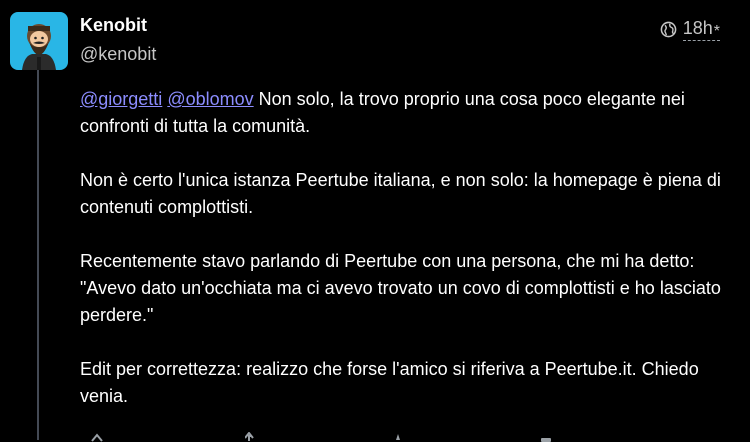 The height and width of the screenshot is (442, 750). I want to click on avatar, so click(39, 41).